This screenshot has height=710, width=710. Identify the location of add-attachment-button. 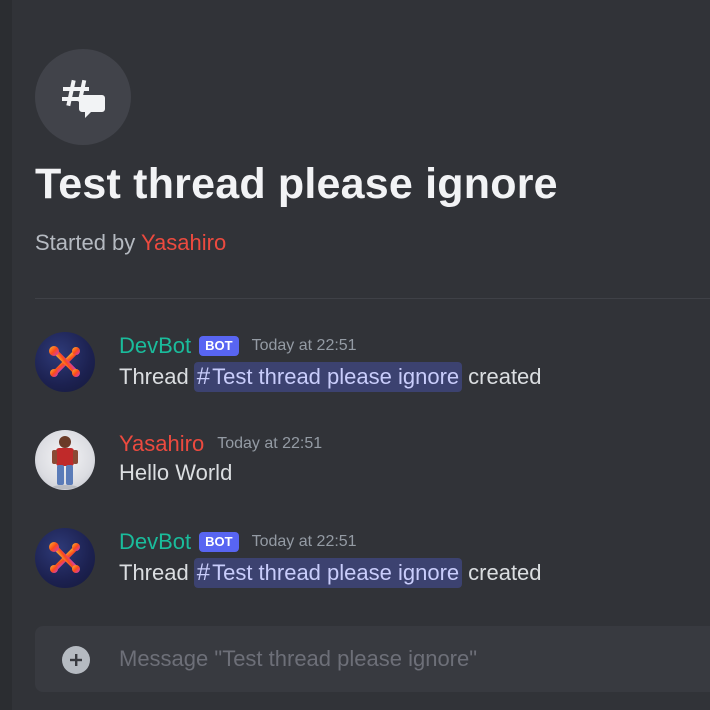
(76, 660).